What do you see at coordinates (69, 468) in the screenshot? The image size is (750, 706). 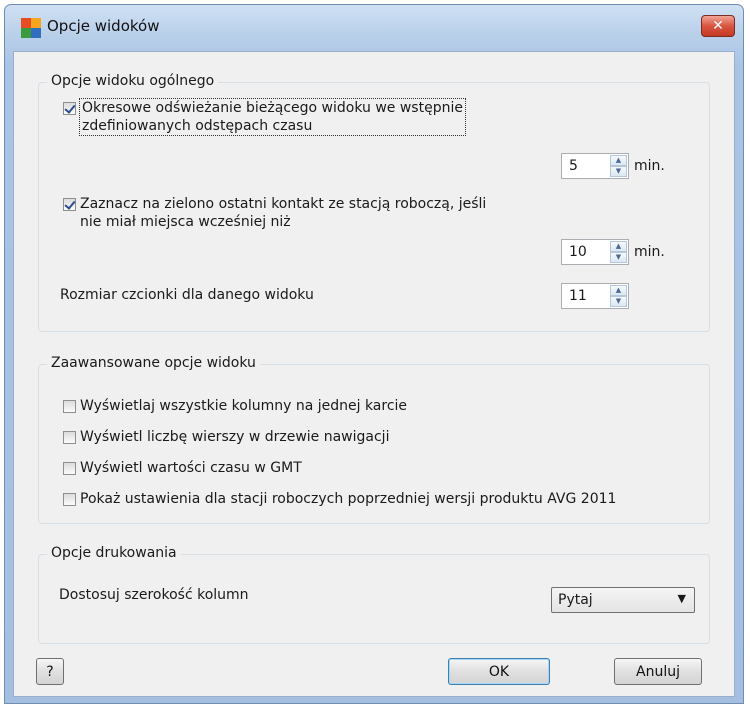 I see `show-gmt-checkbox` at bounding box center [69, 468].